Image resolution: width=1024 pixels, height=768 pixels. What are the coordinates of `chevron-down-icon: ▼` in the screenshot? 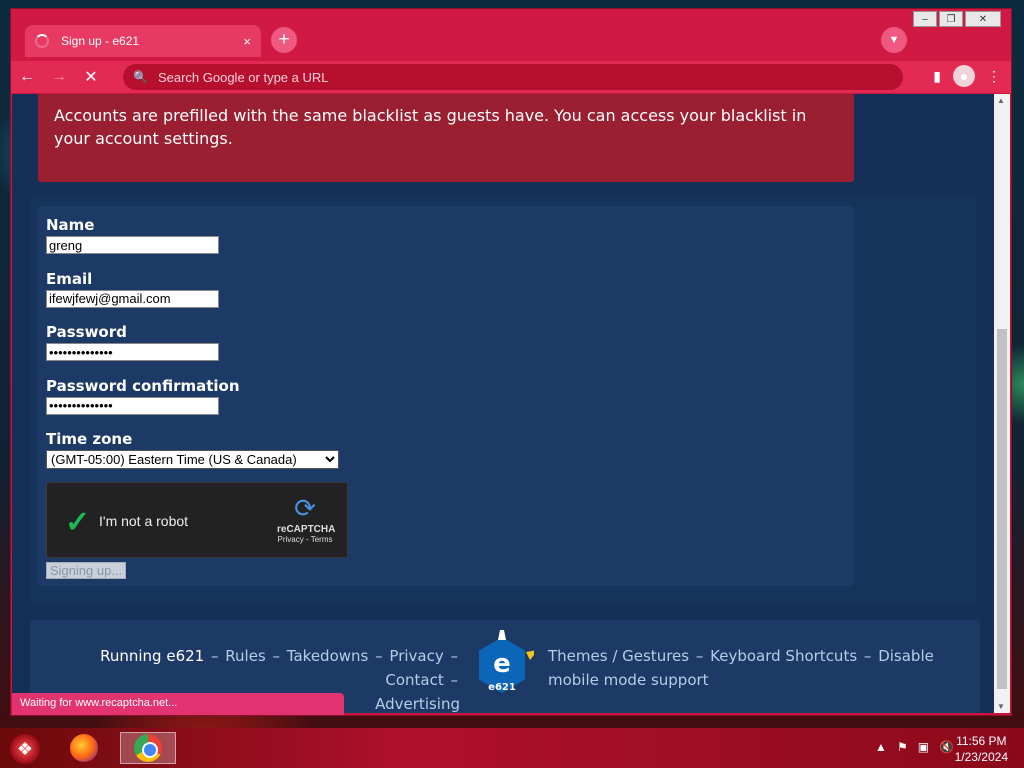 It's located at (894, 40).